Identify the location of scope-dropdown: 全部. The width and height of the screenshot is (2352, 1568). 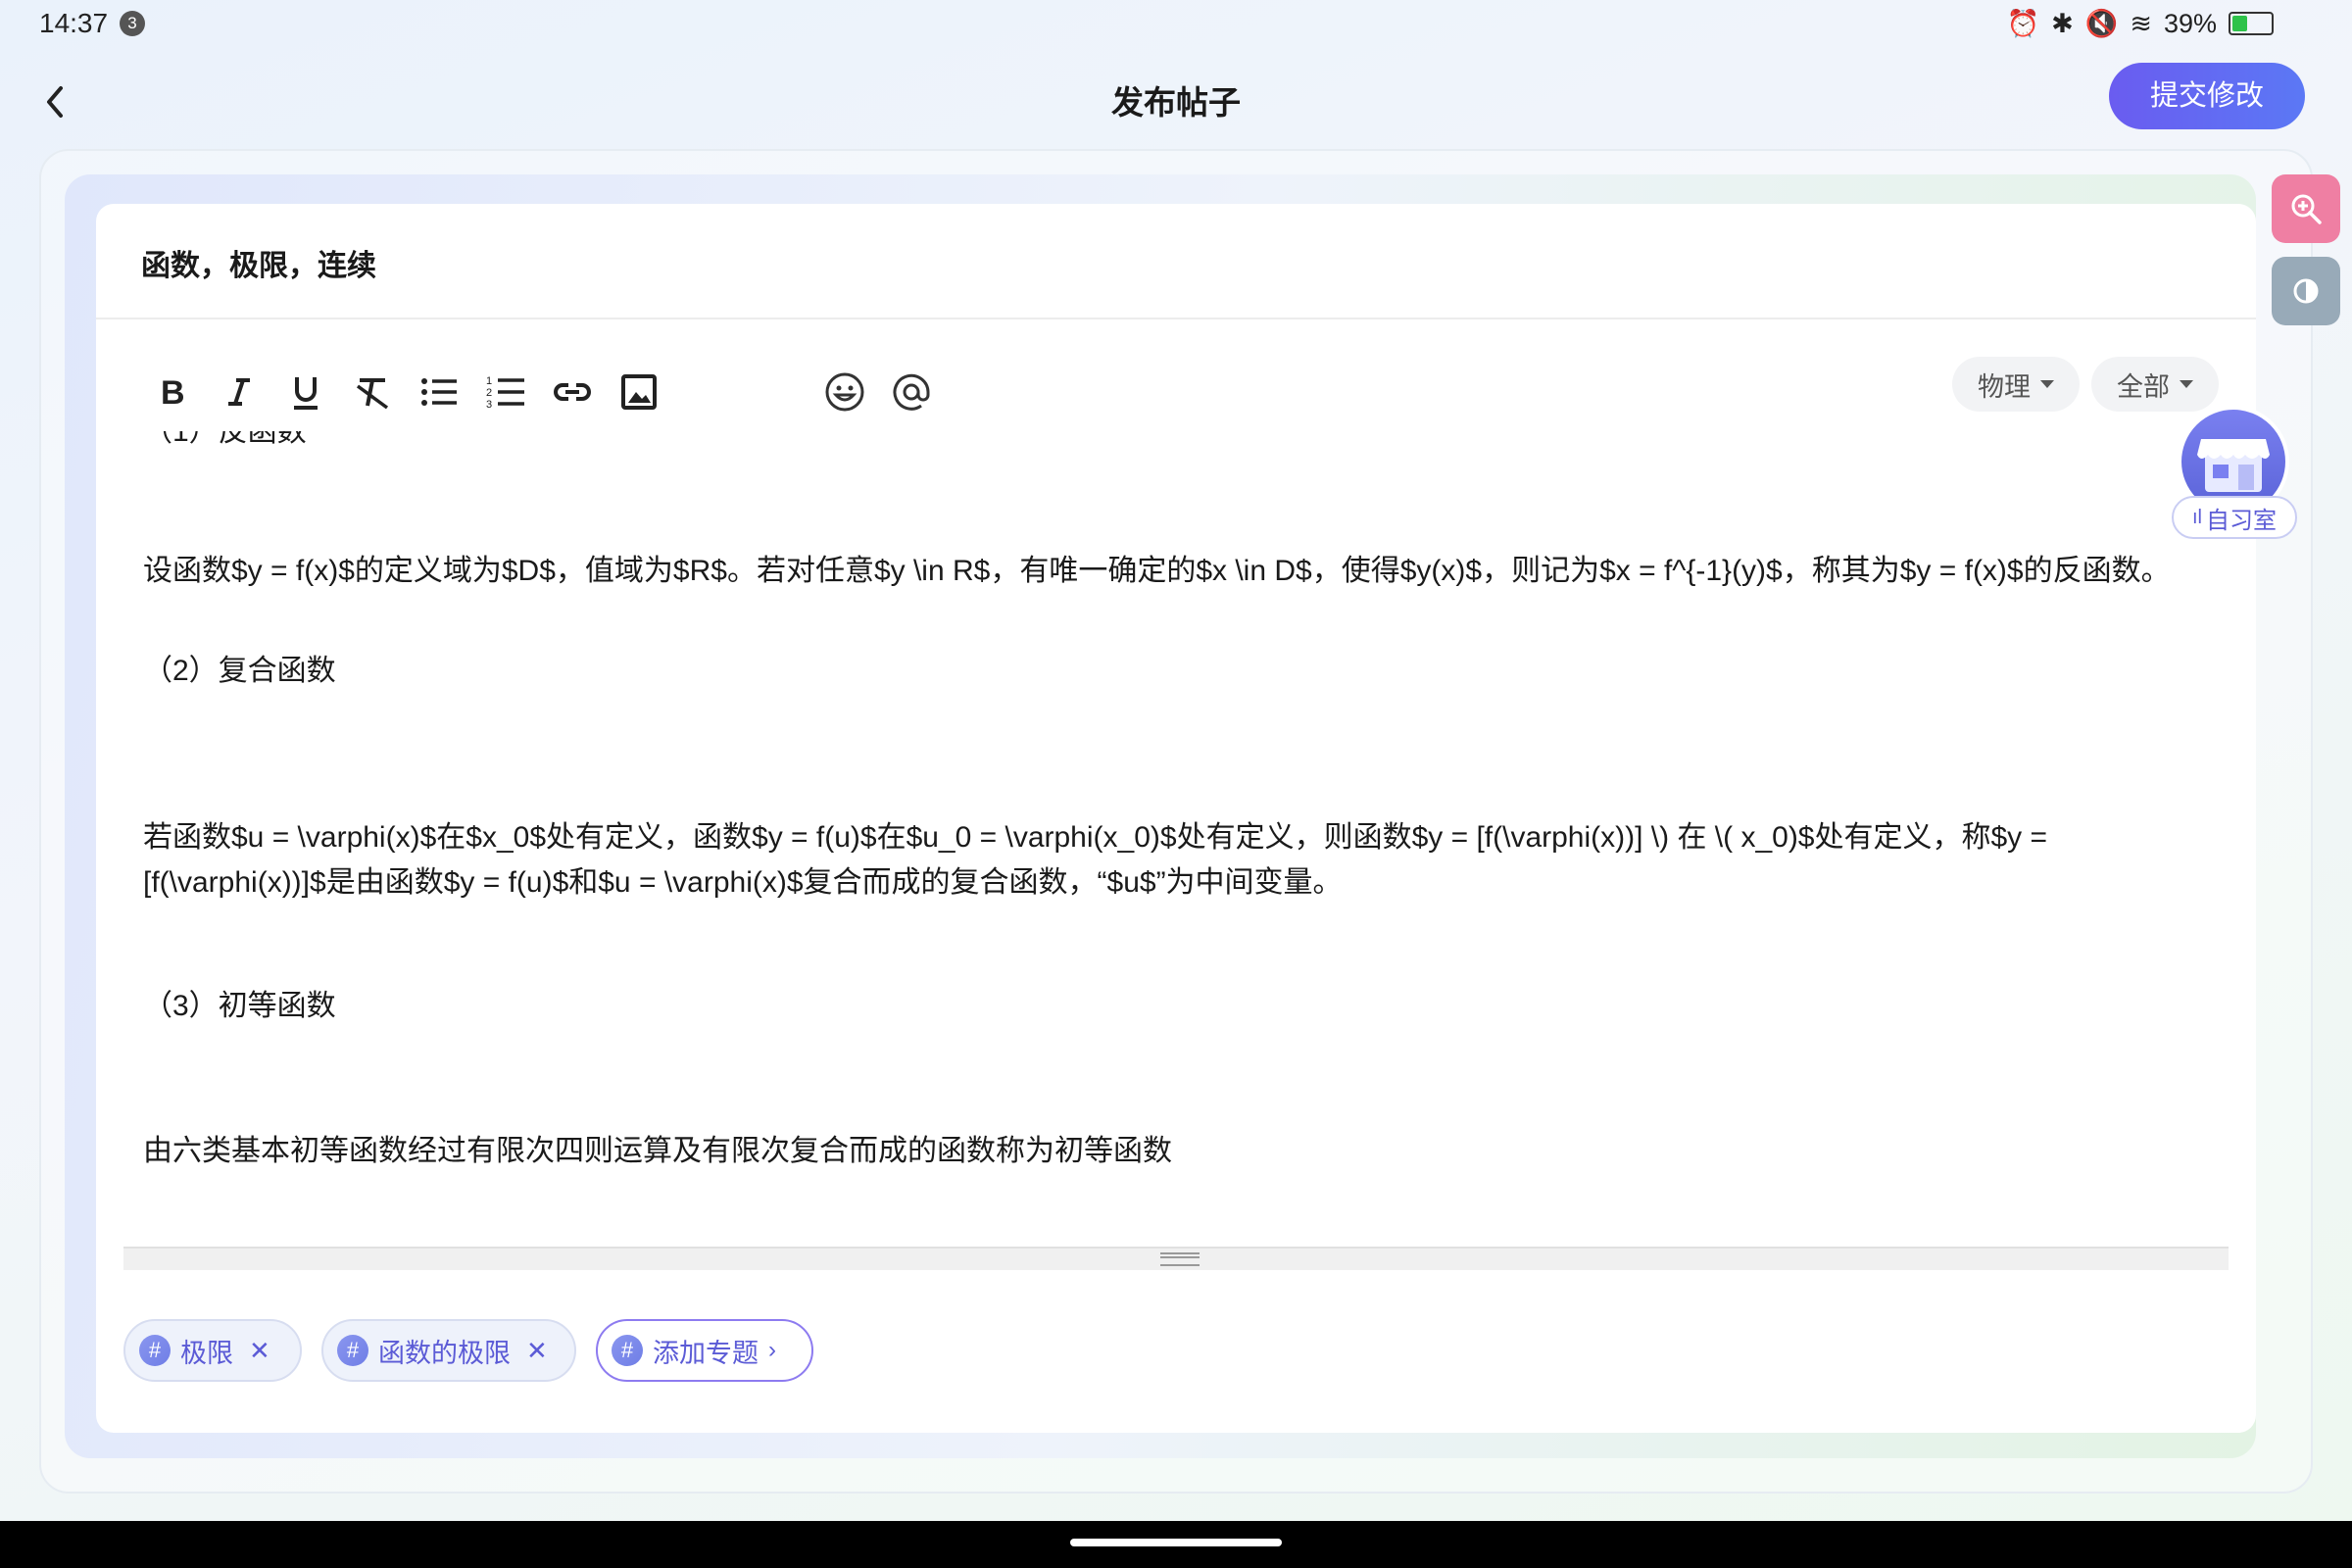
(2155, 384).